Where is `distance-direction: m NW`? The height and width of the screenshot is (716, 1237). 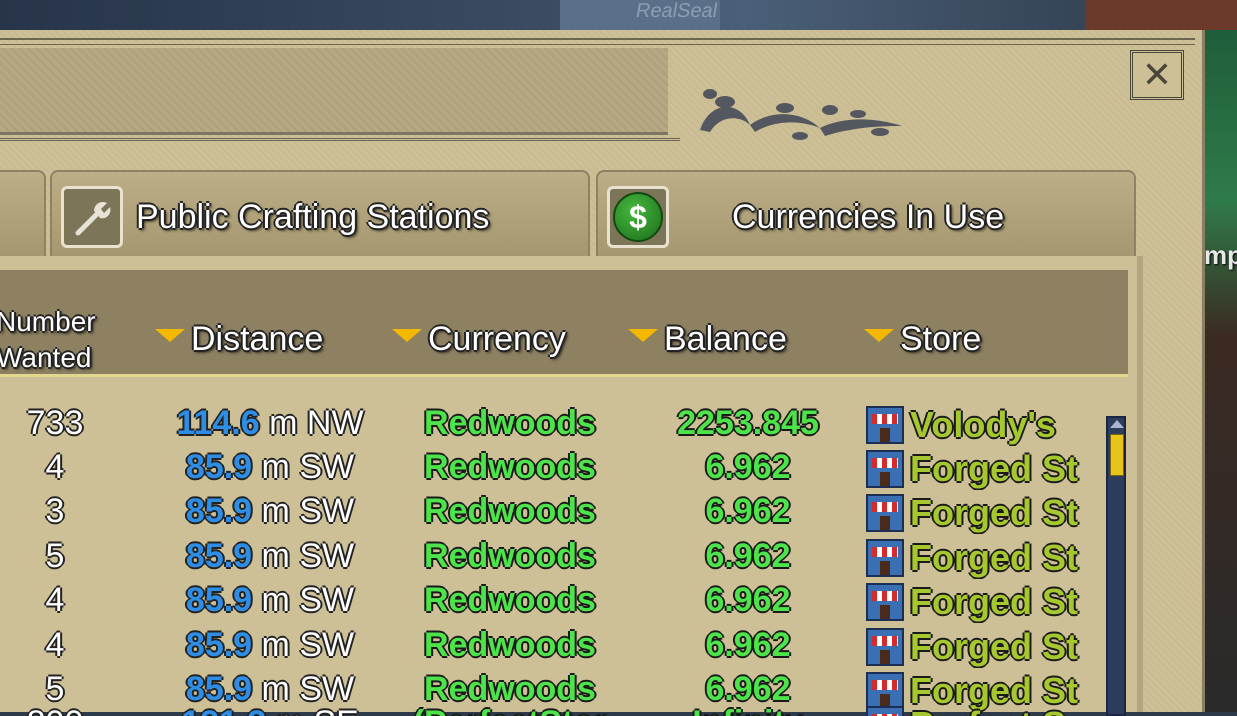
distance-direction: m NW is located at coordinates (316, 423).